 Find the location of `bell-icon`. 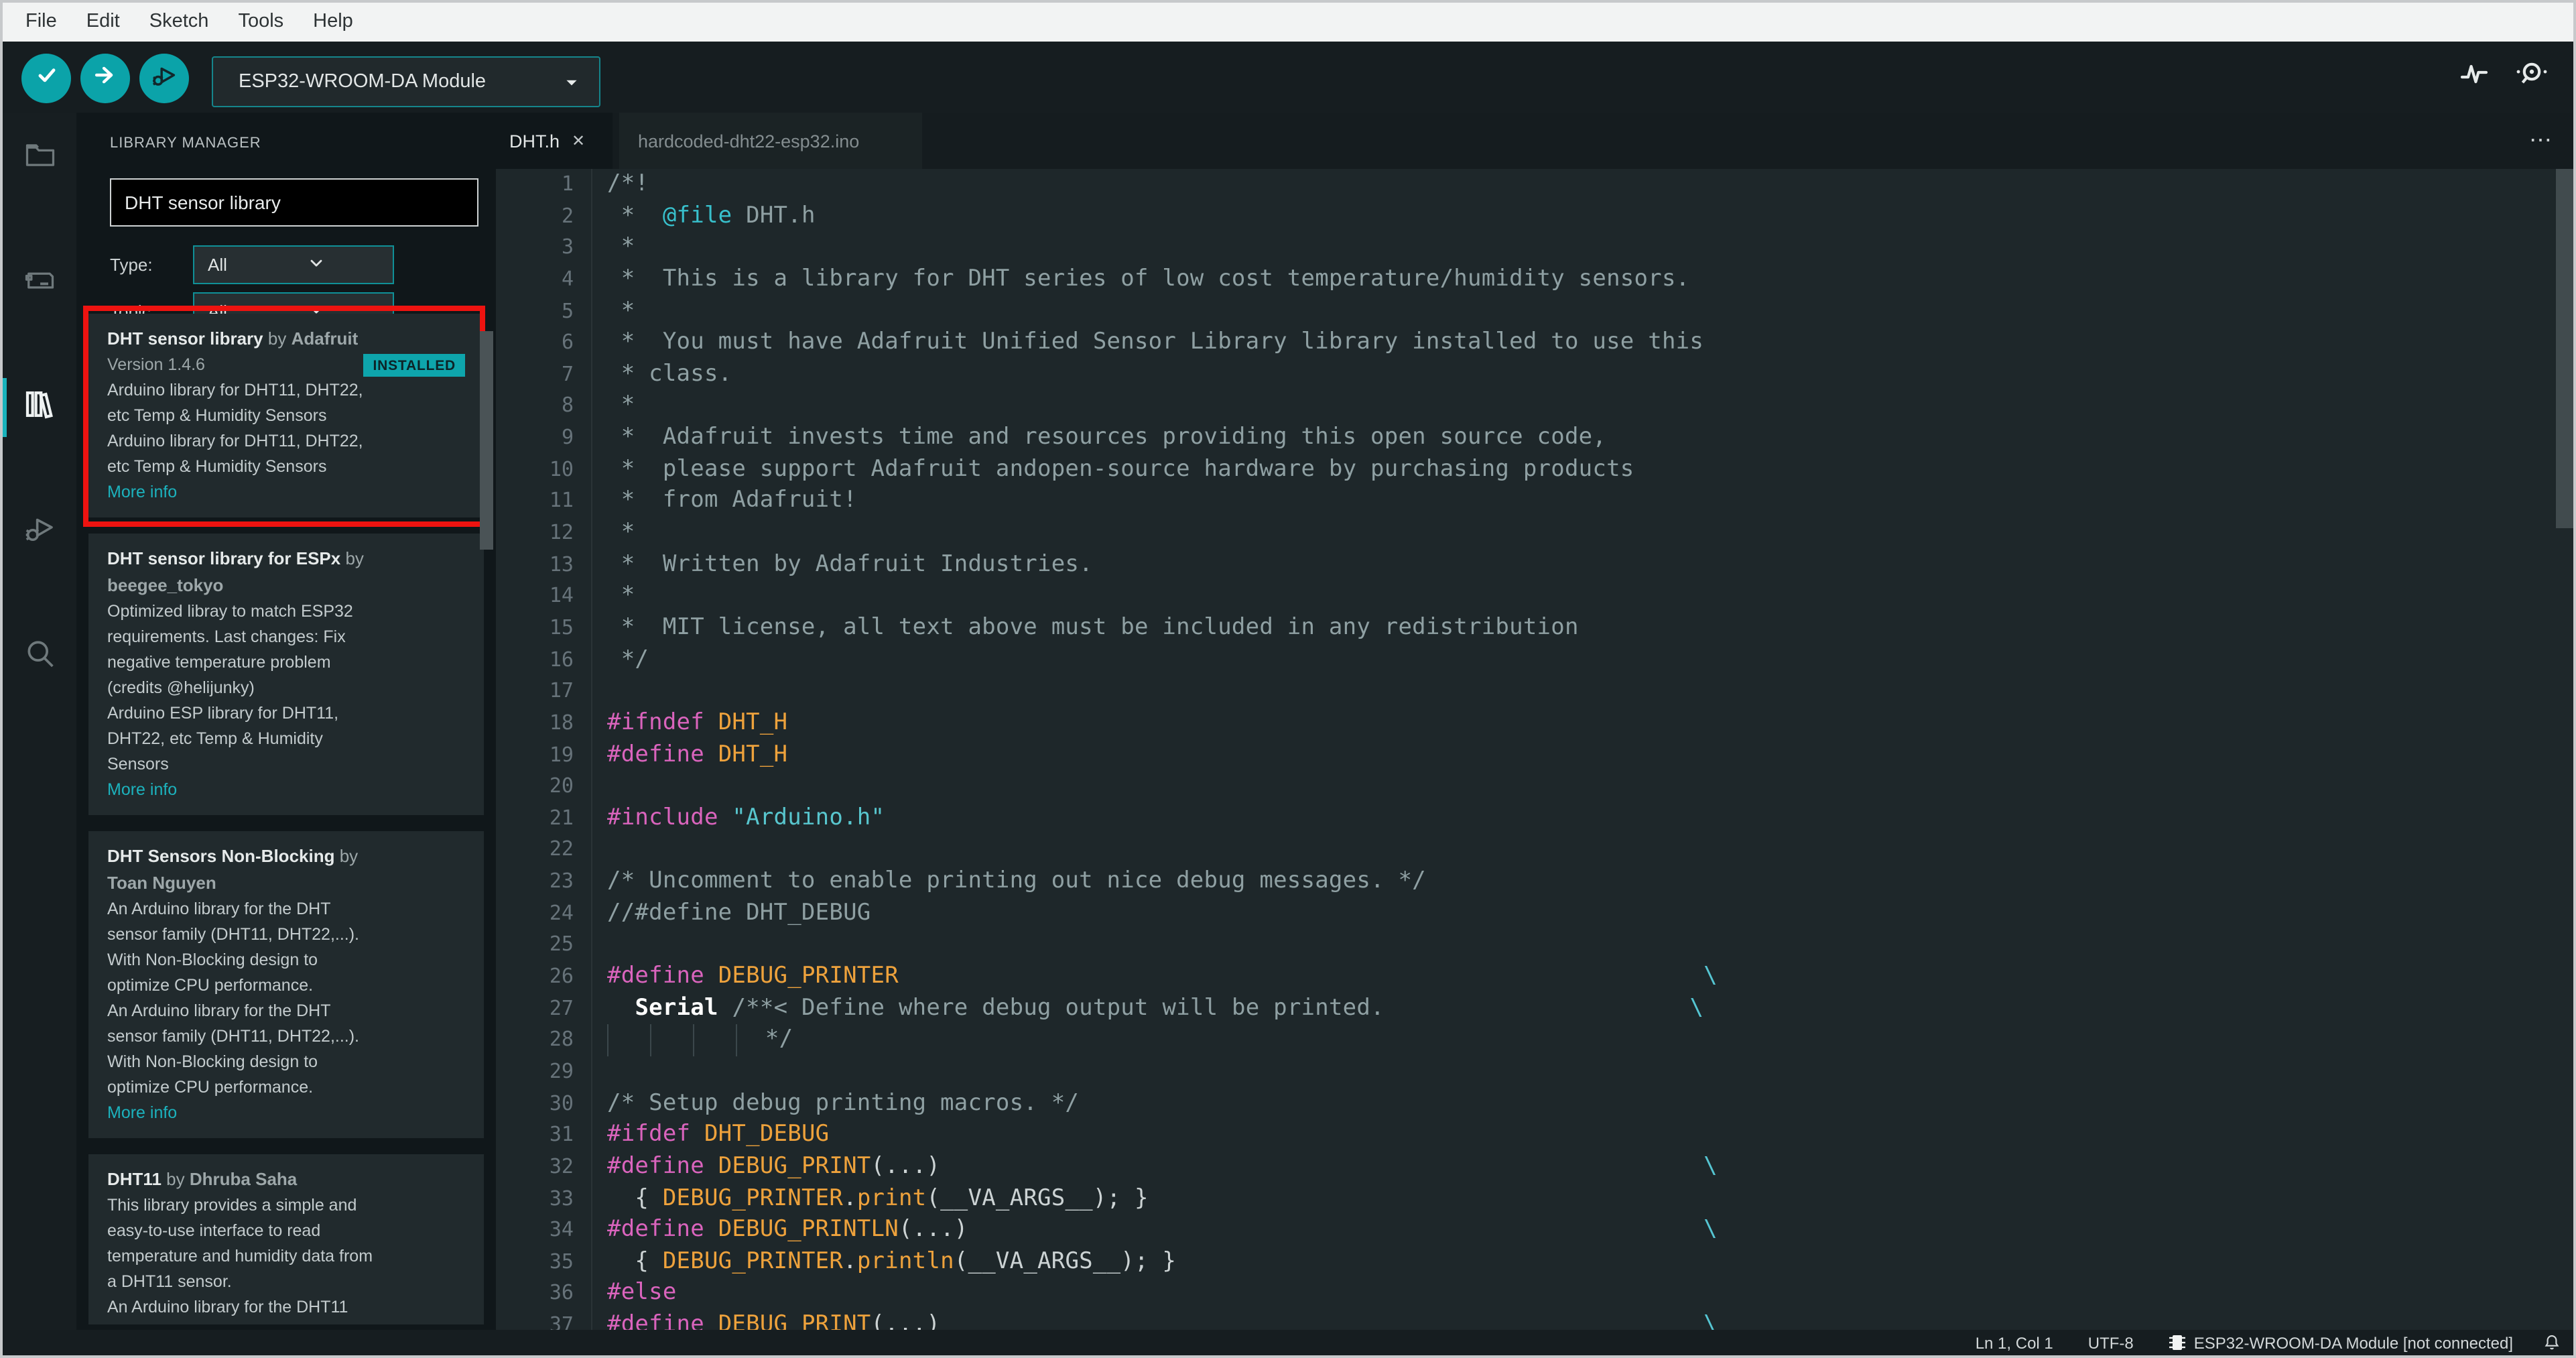

bell-icon is located at coordinates (2552, 1342).